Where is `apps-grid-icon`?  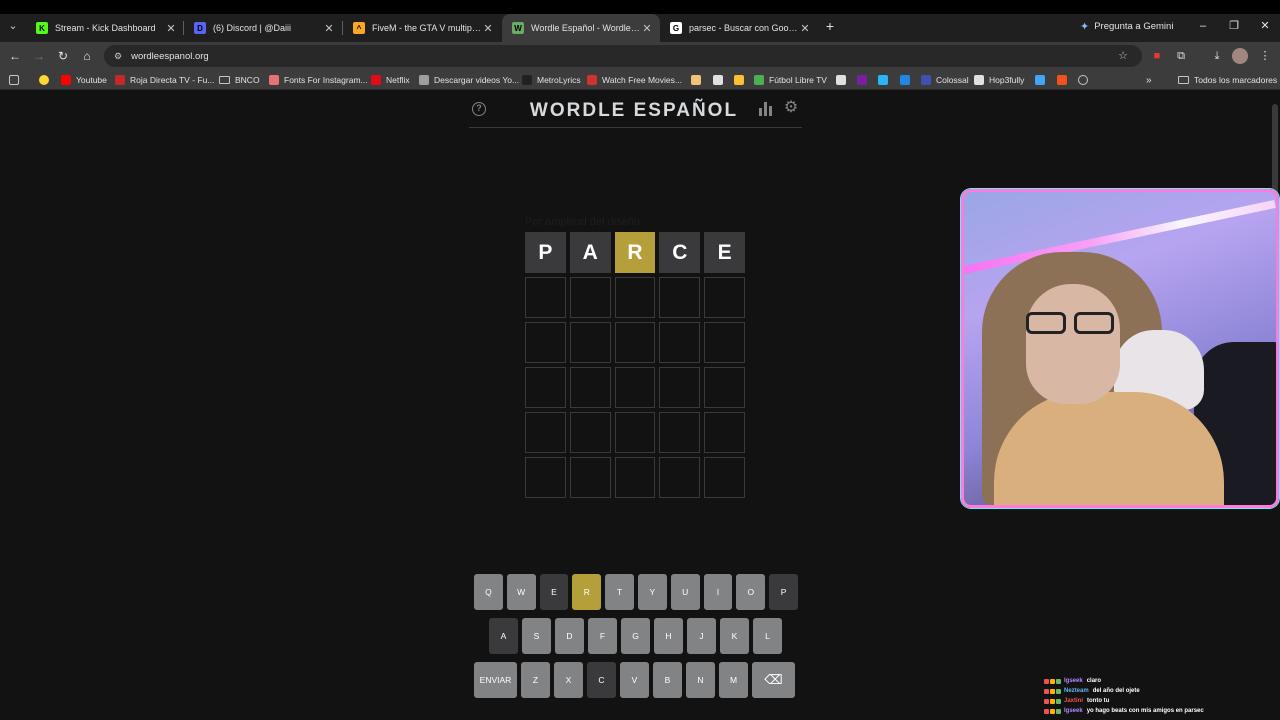
apps-grid-icon is located at coordinates (14, 80).